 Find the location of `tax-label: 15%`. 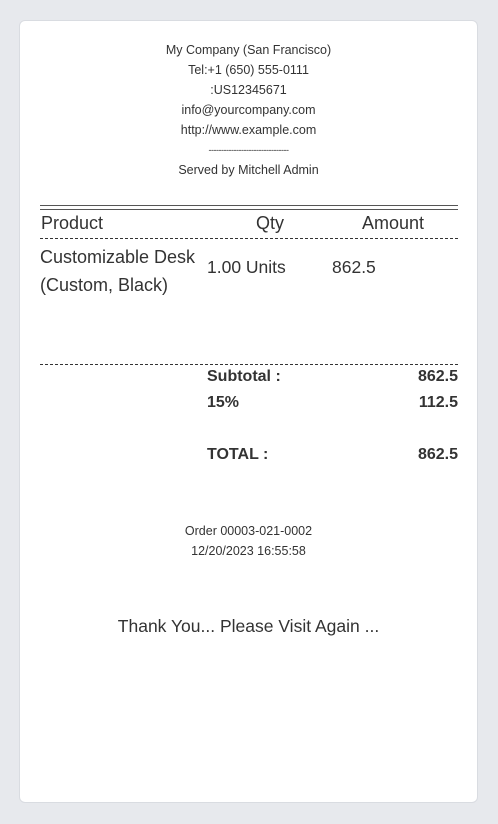

tax-label: 15% is located at coordinates (223, 402).